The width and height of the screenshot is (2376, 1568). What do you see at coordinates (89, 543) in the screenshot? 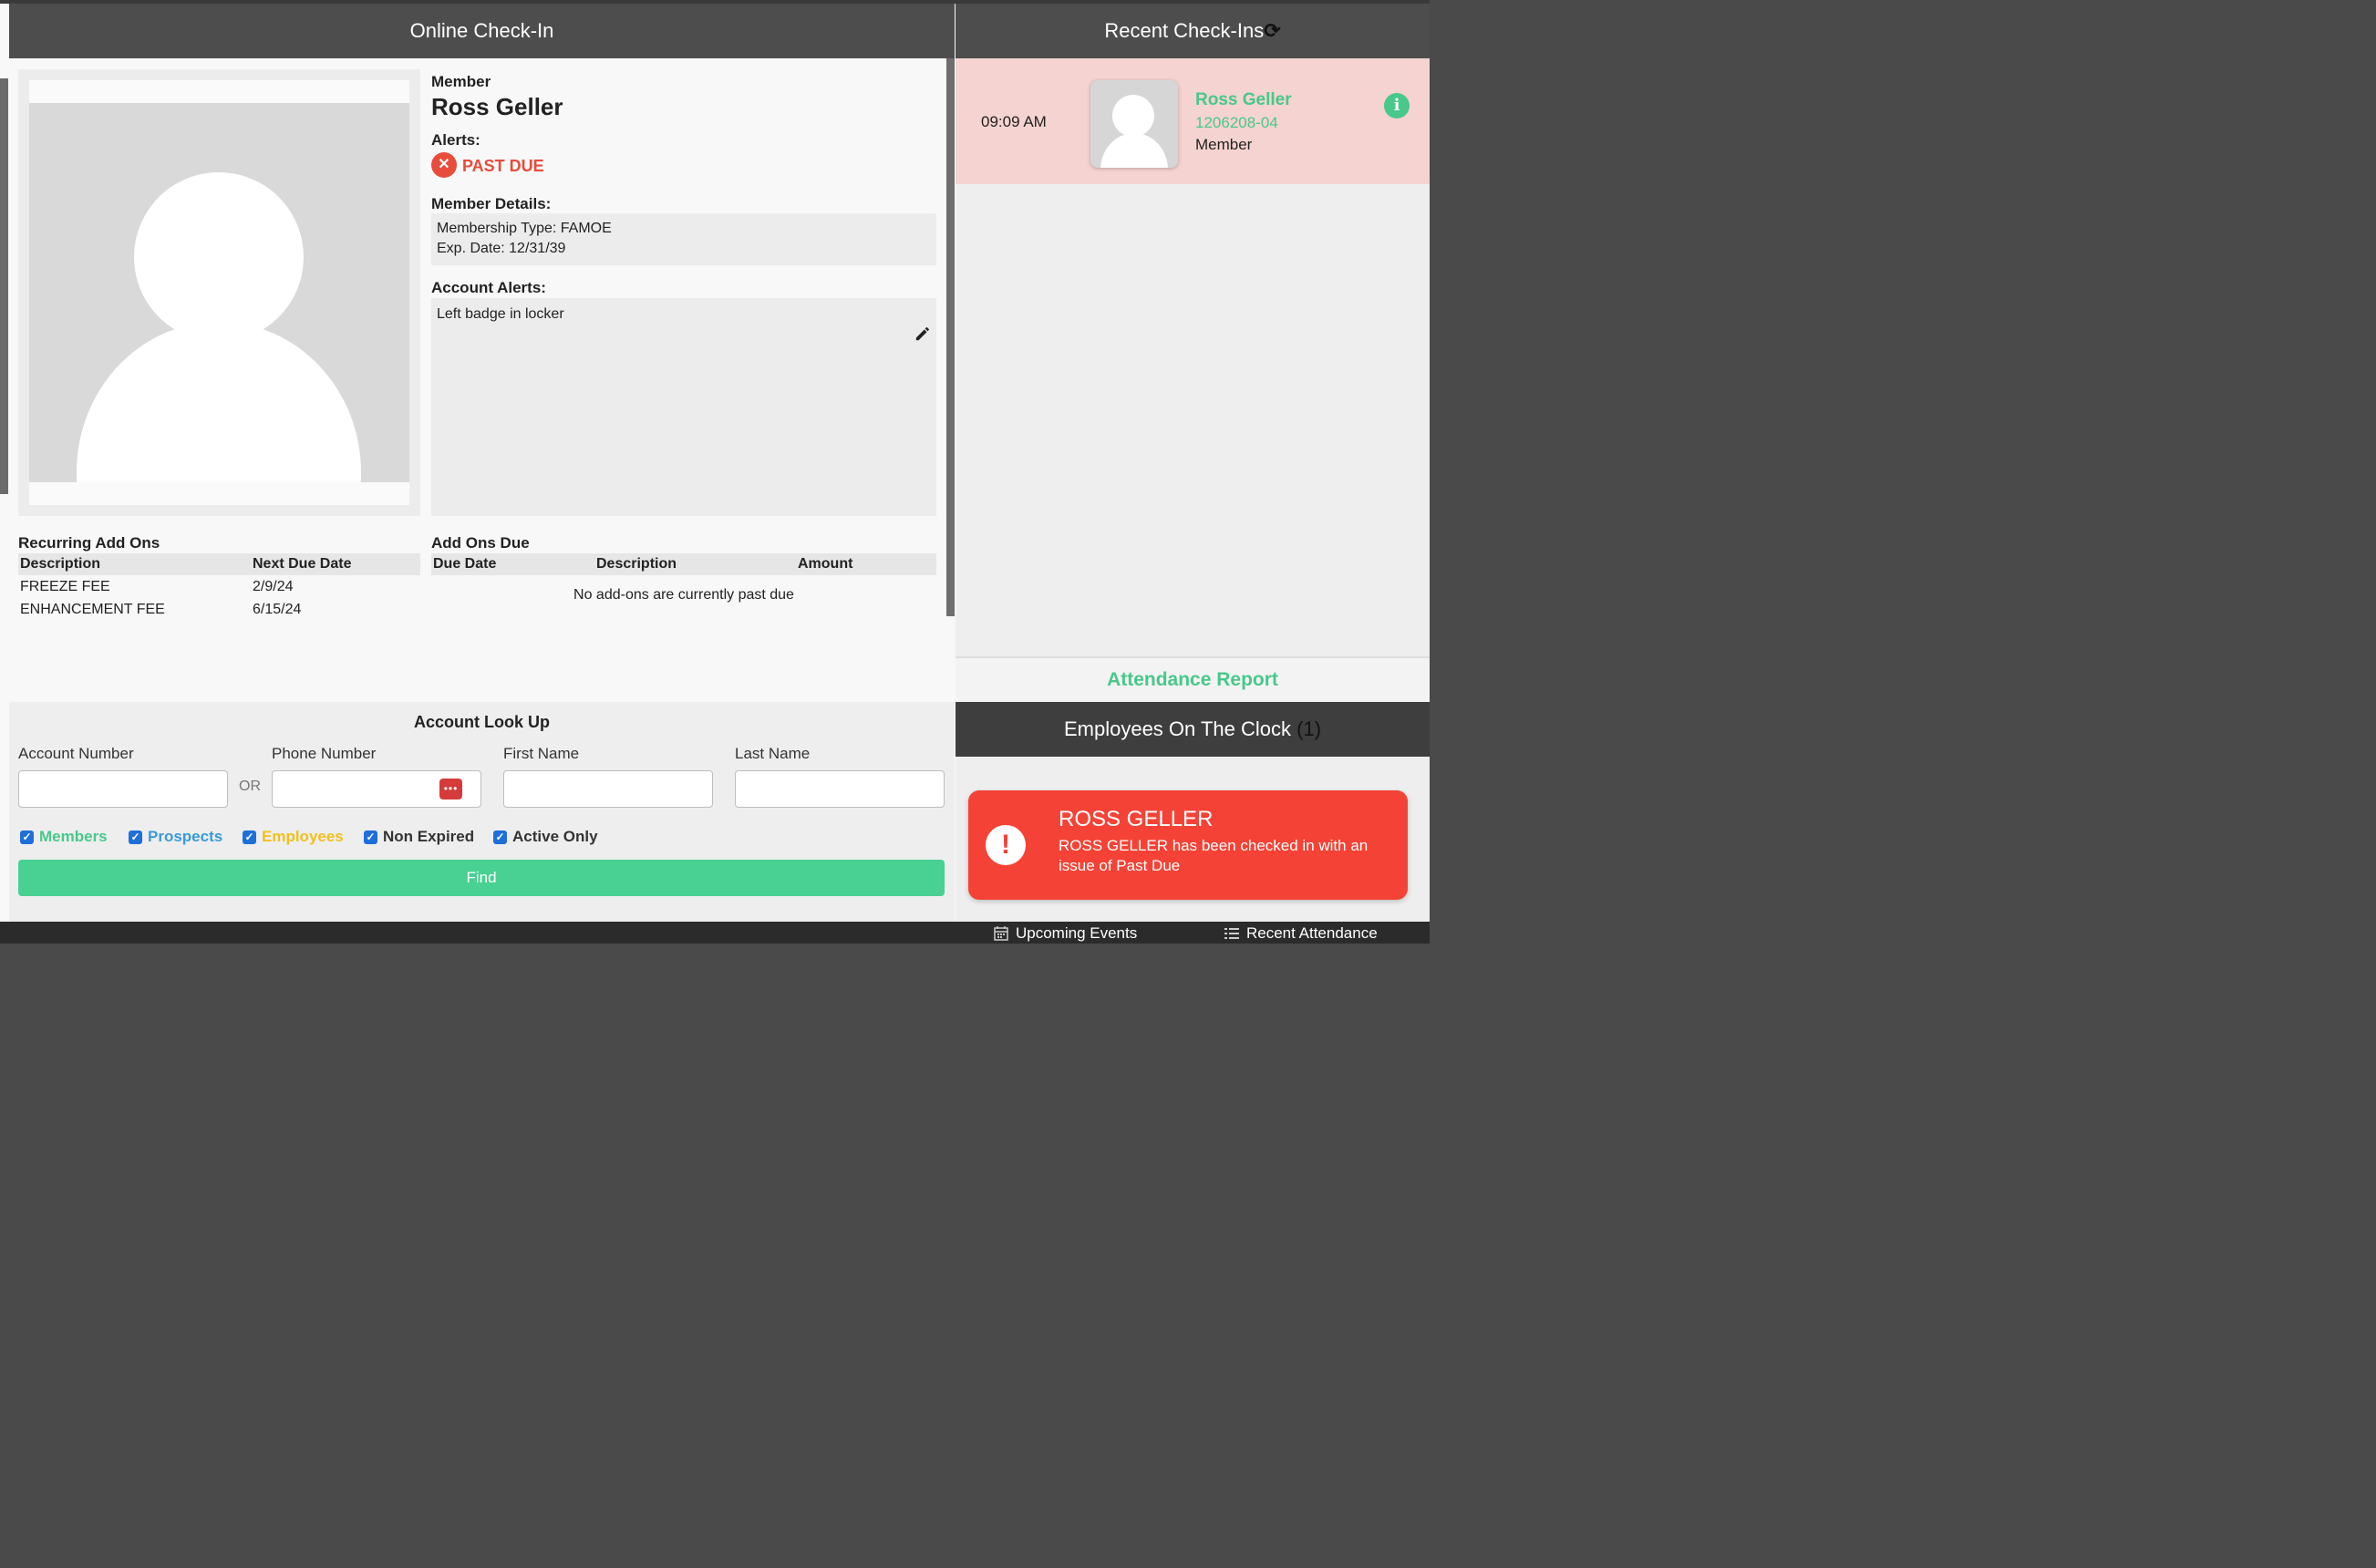
I see `recurring-addons-title: Recurring Add Ons` at bounding box center [89, 543].